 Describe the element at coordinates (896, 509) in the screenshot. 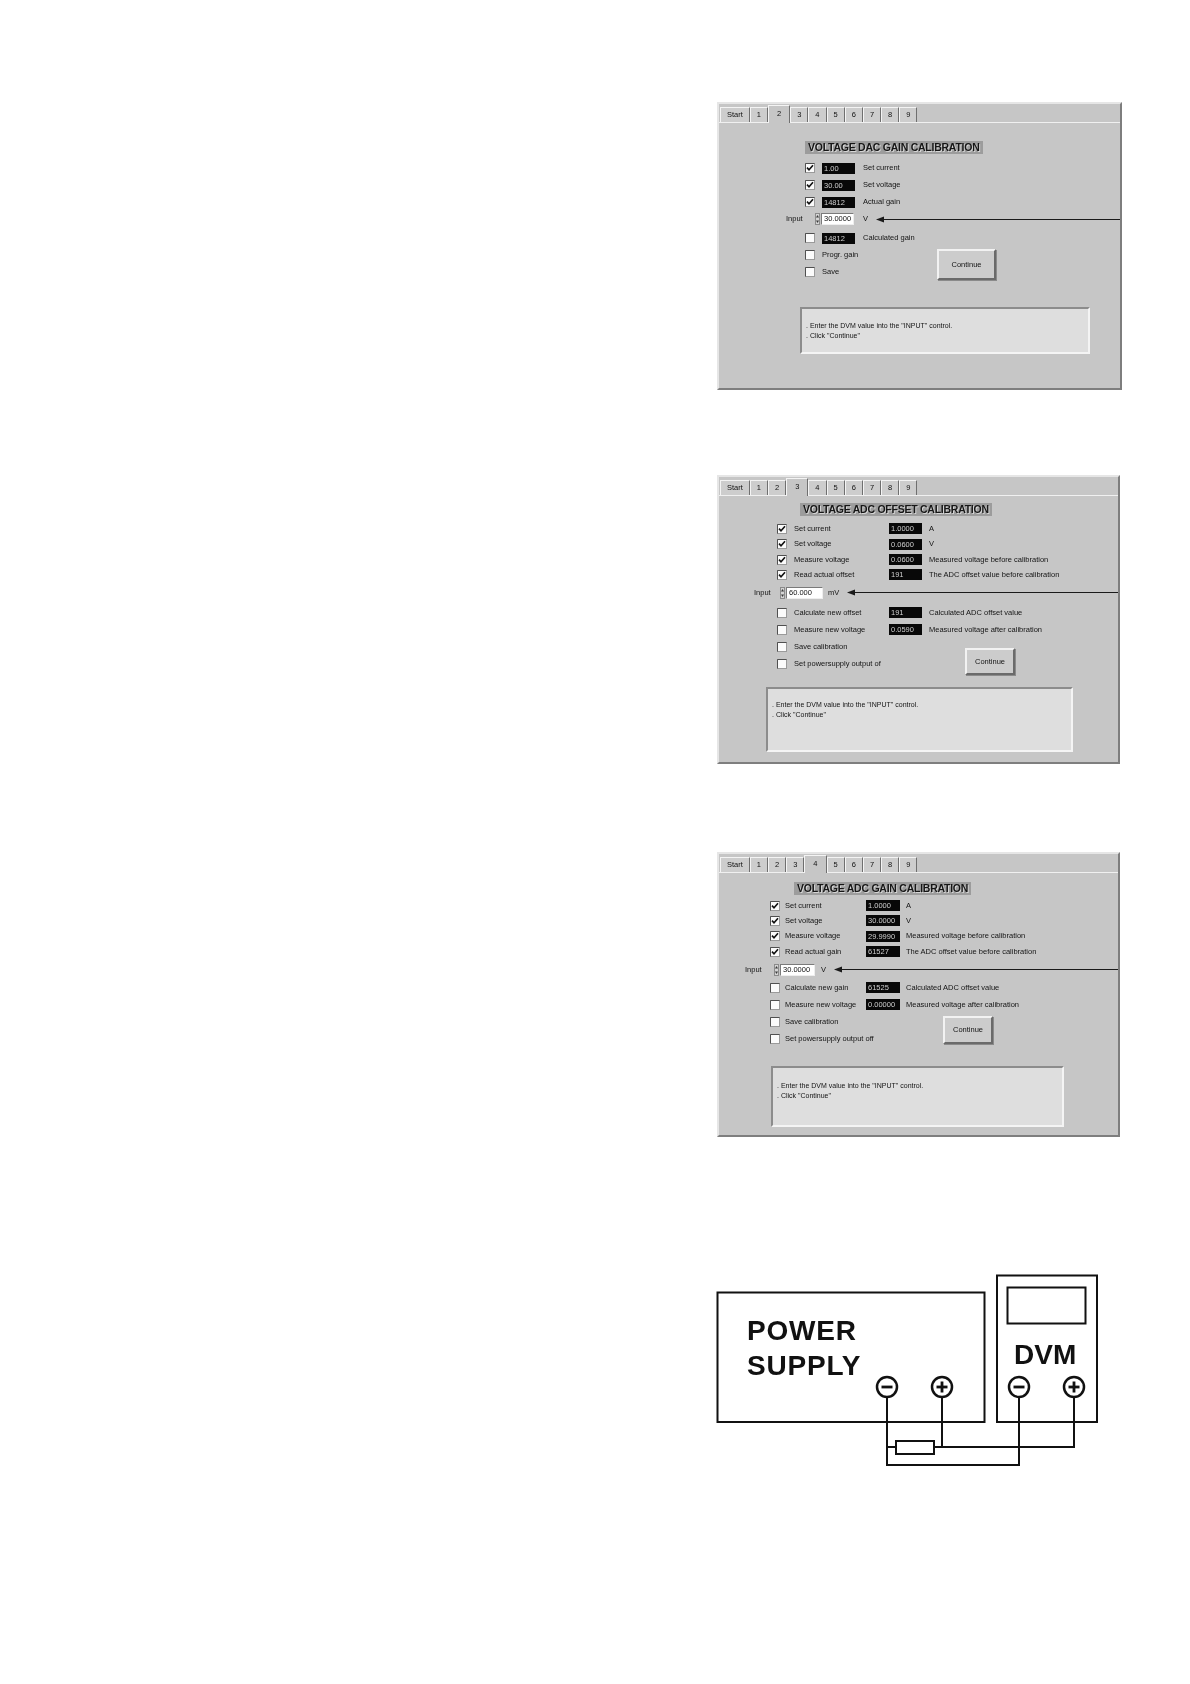

I see `section-title: VOLTAGE ADC OFFSET CALIBRATION` at that location.